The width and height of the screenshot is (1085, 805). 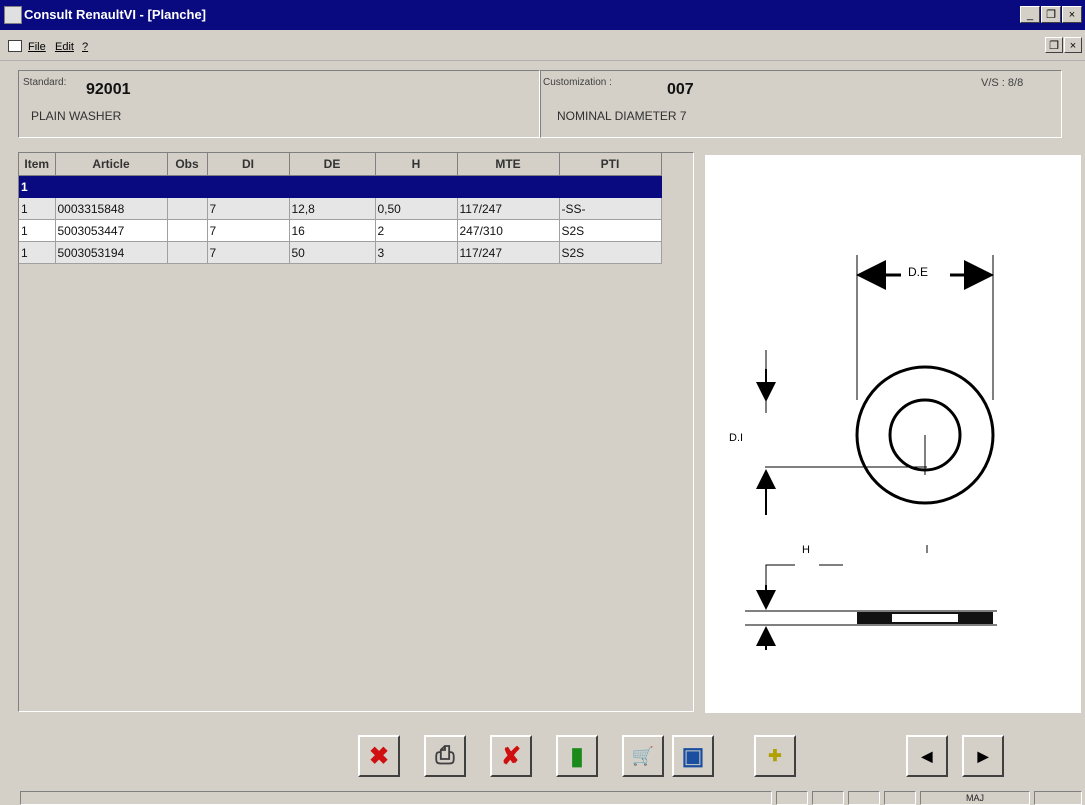 I want to click on restore-button: ❐, so click(x=1051, y=14).